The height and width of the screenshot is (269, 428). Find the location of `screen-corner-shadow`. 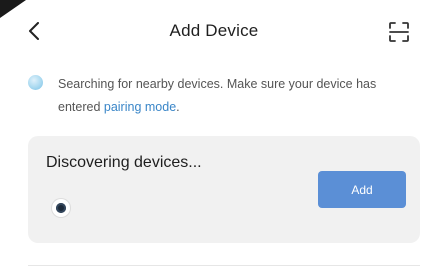

screen-corner-shadow is located at coordinates (13, 9).